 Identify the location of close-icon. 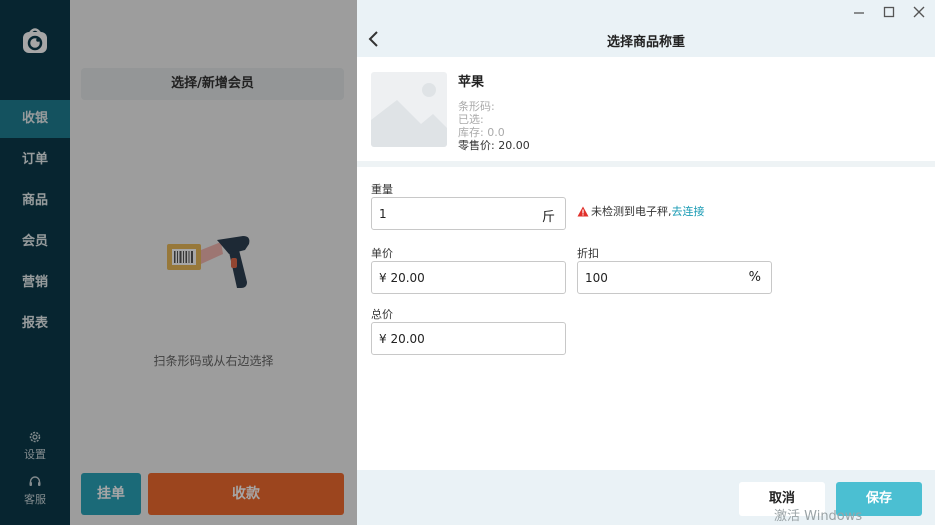
(919, 12).